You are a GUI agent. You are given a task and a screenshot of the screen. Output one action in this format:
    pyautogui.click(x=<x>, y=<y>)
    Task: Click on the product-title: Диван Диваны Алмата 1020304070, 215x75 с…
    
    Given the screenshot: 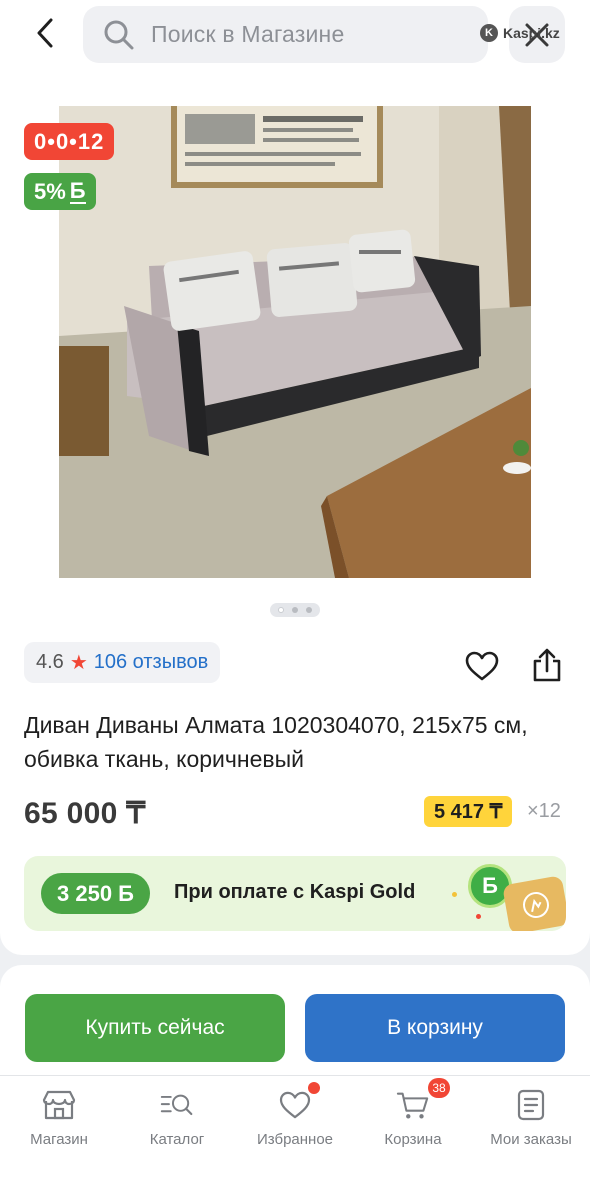 What is the action you would take?
    pyautogui.click(x=276, y=742)
    